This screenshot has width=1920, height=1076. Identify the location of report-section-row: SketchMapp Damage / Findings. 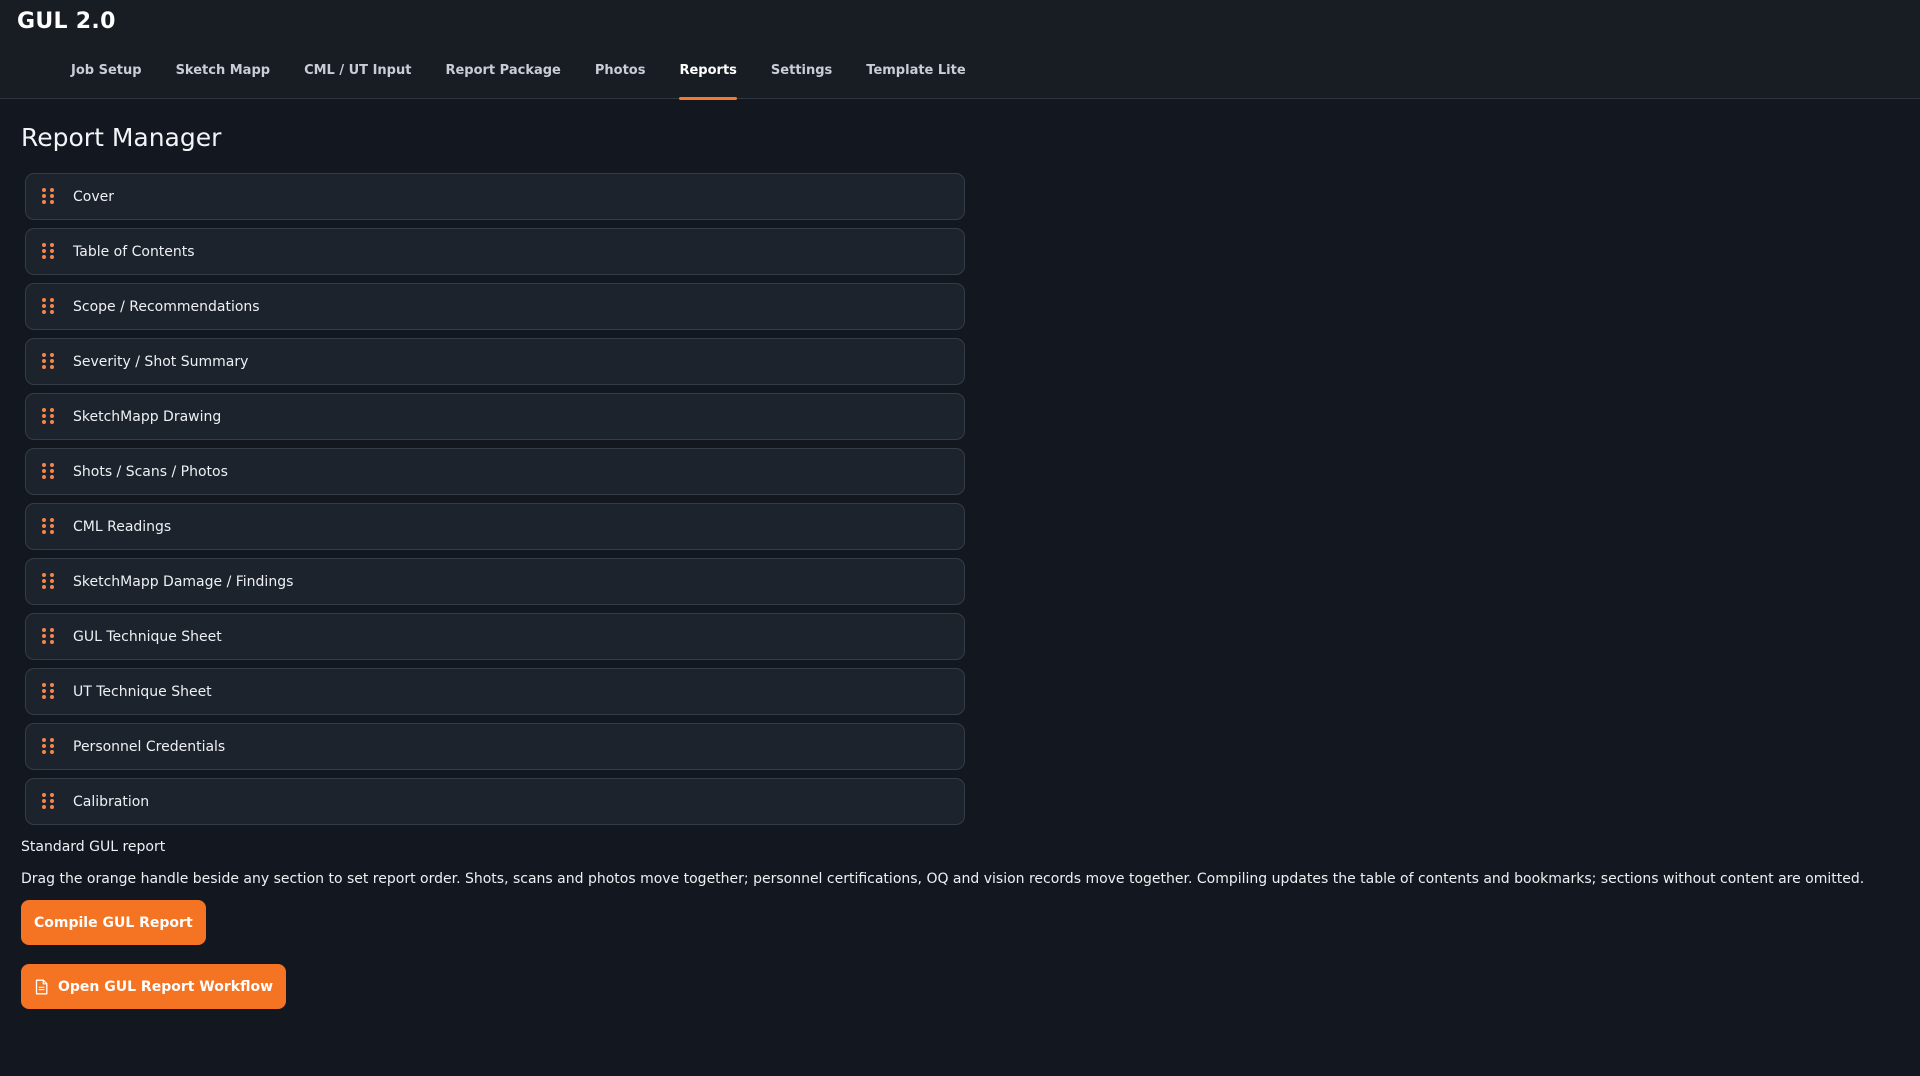
(495, 581).